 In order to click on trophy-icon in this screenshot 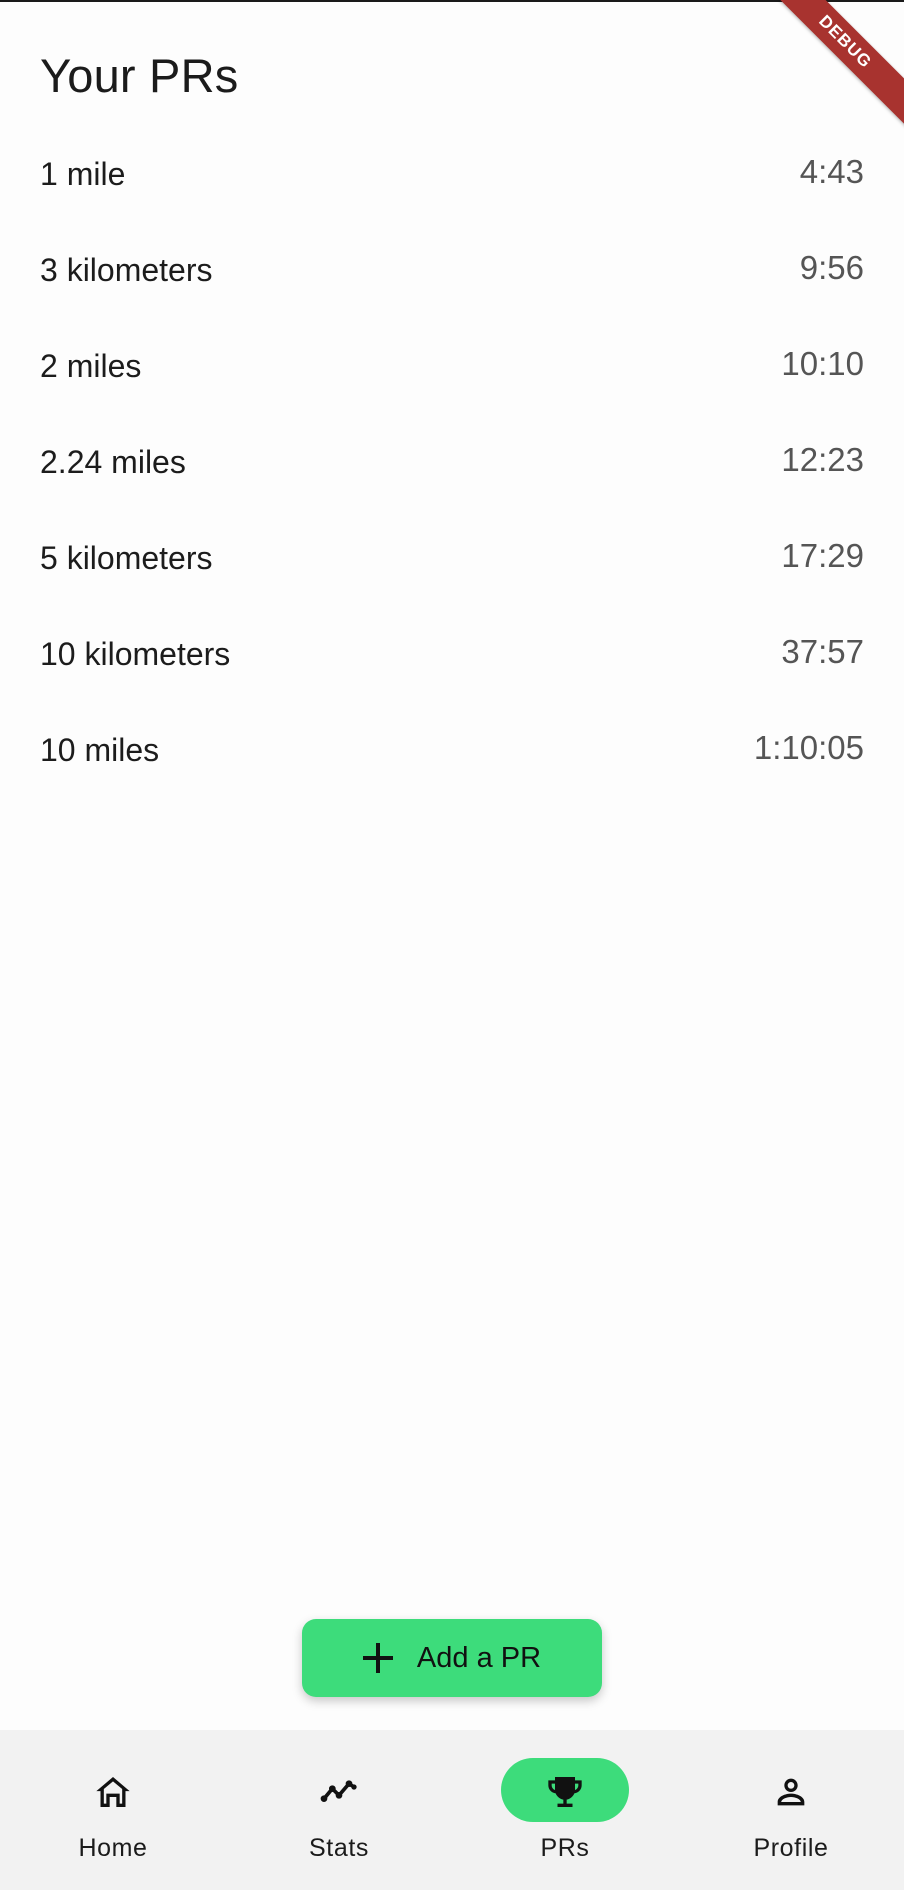, I will do `click(565, 1792)`.